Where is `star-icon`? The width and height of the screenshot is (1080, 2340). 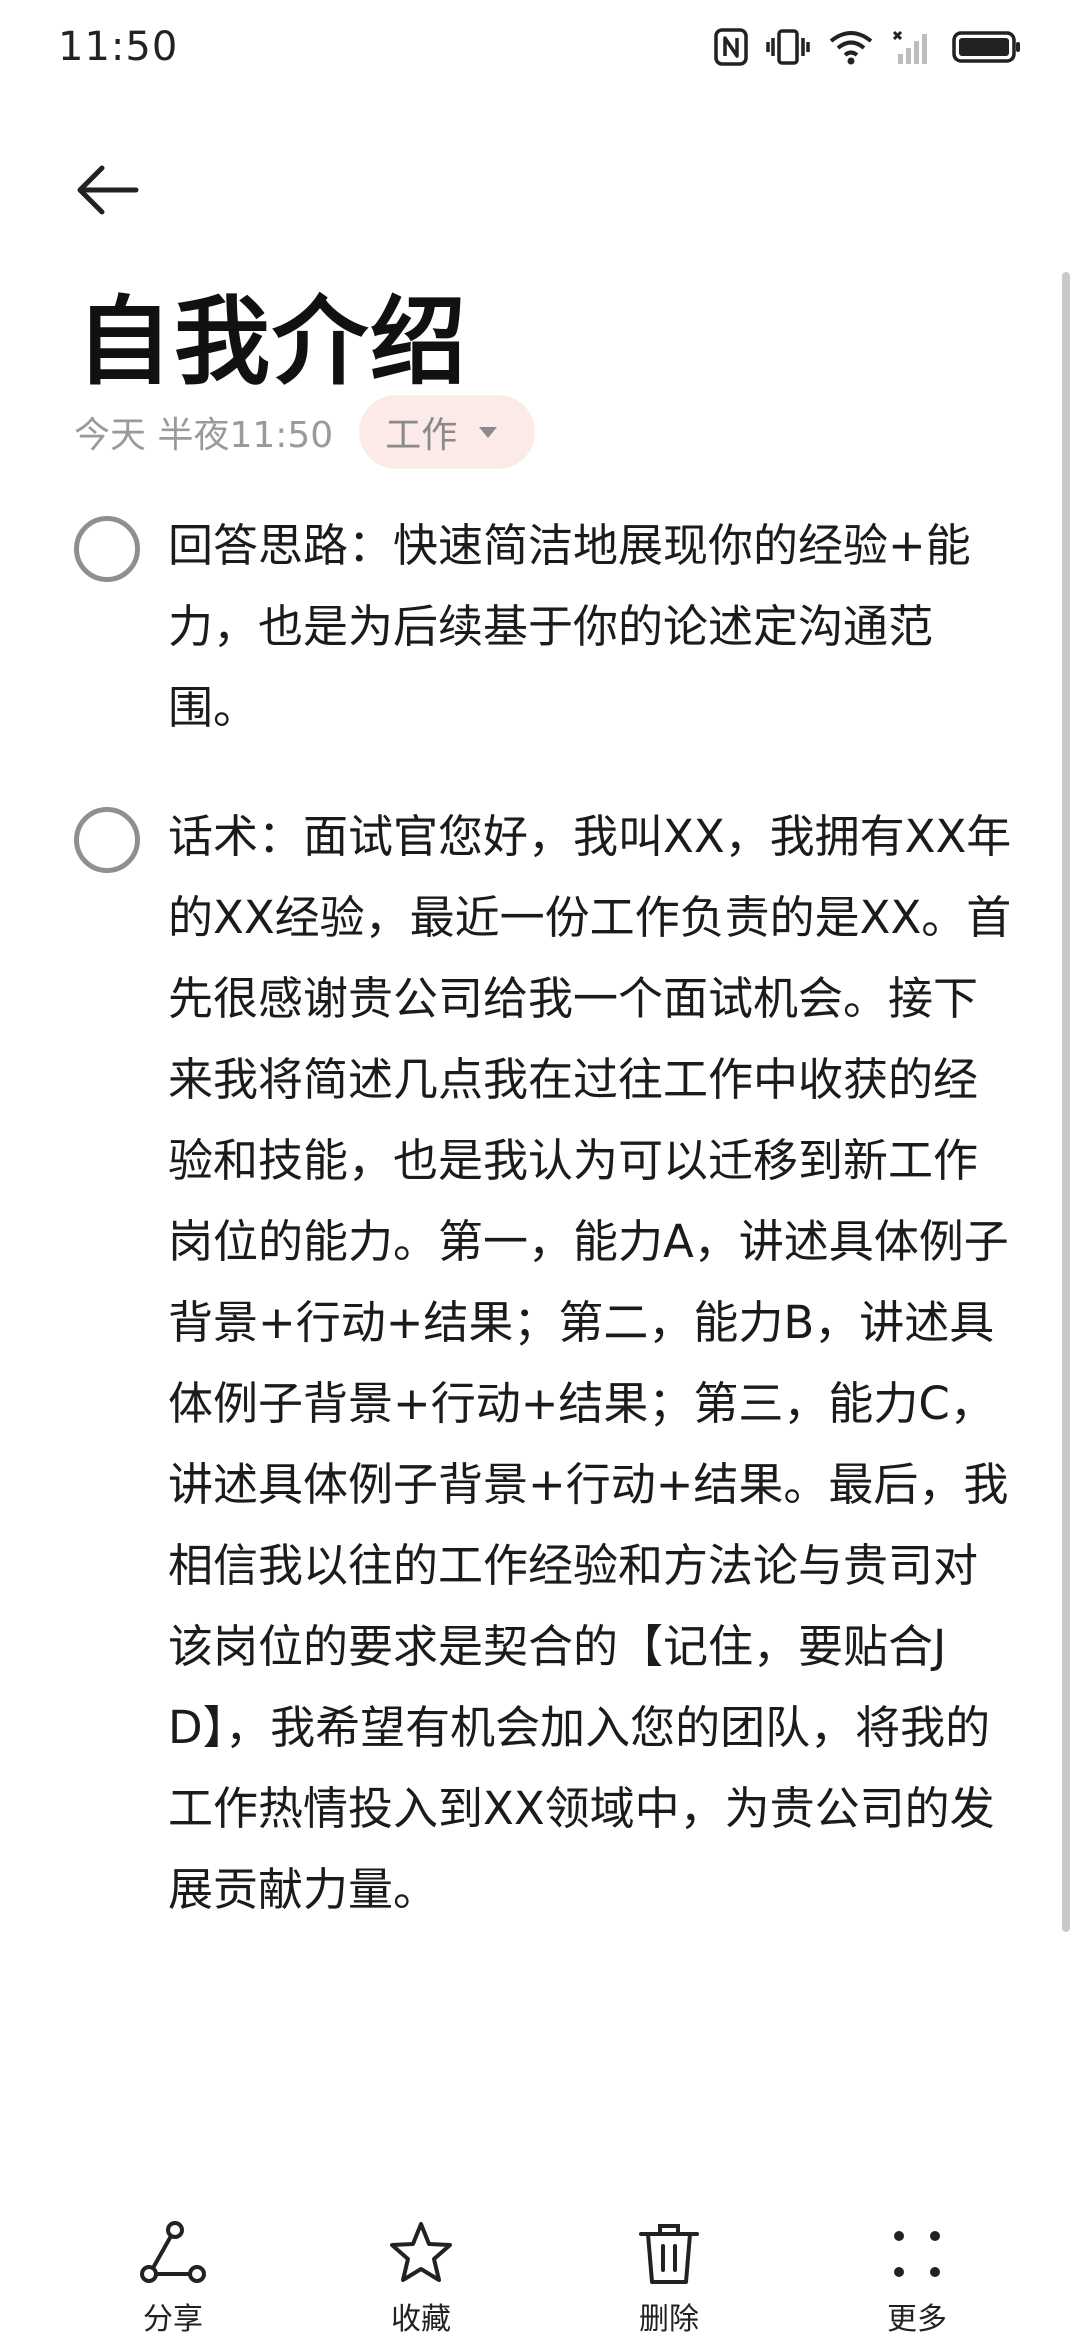
star-icon is located at coordinates (421, 2254).